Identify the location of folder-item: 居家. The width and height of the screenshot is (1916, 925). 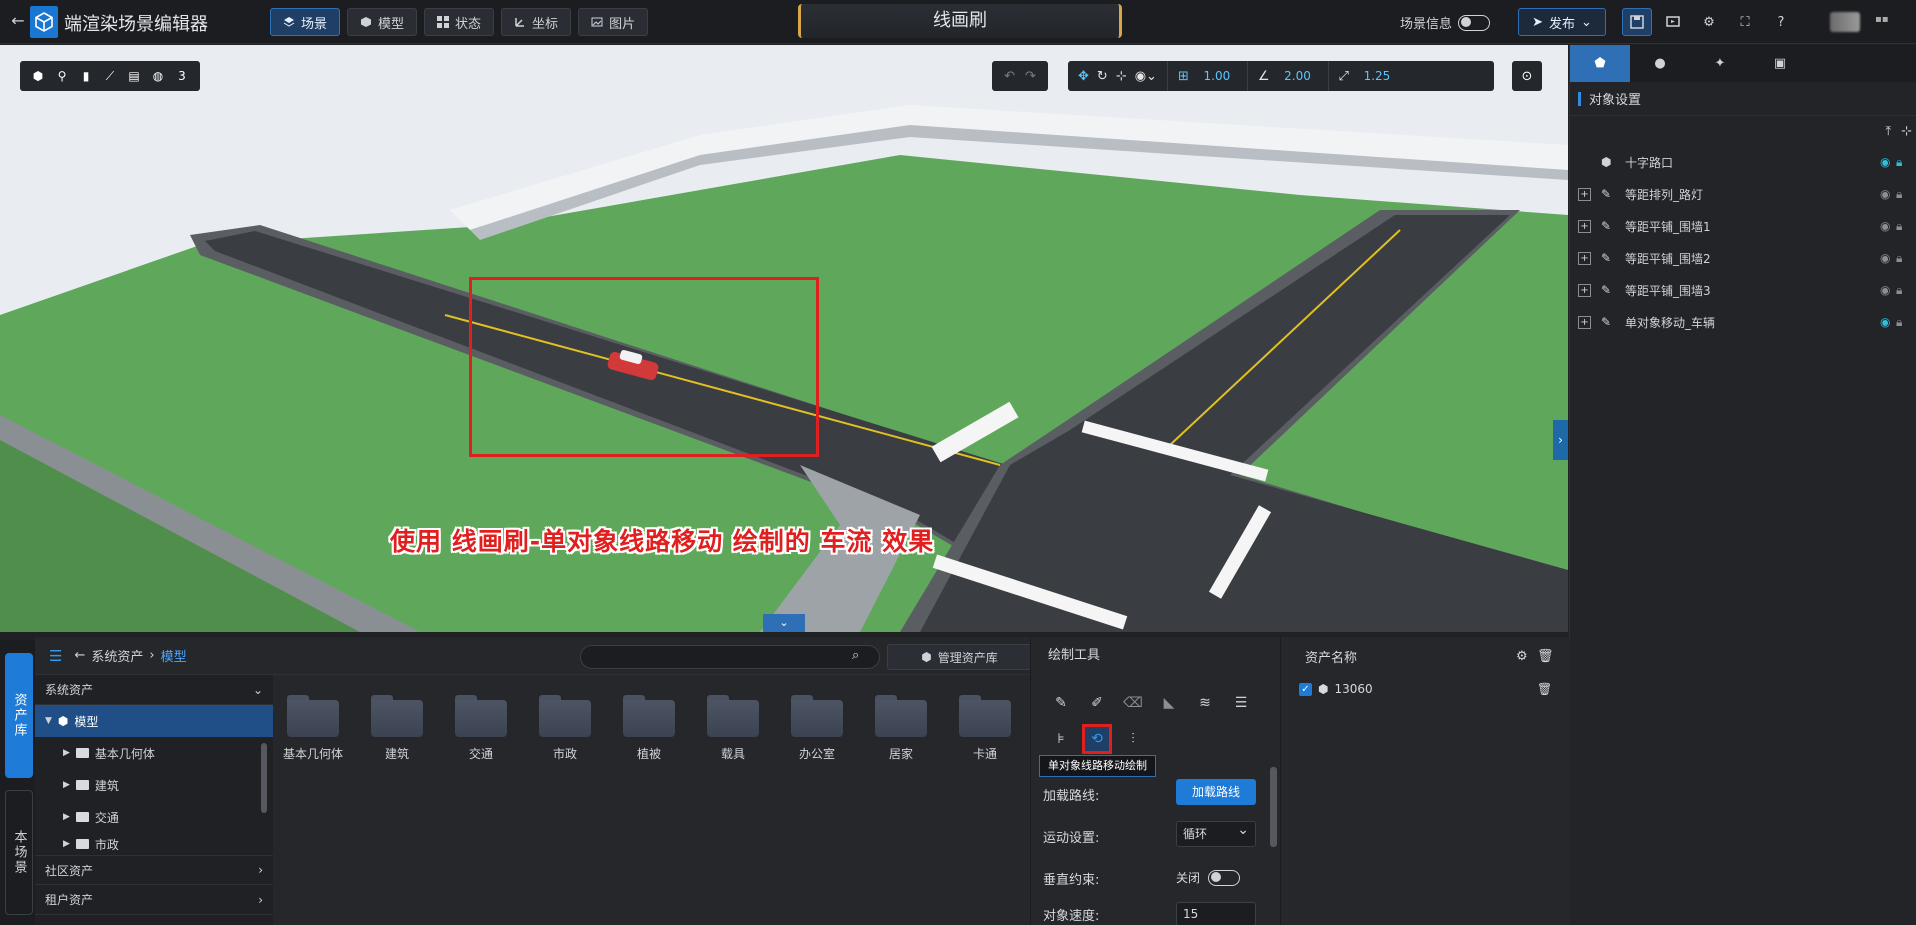
(901, 728).